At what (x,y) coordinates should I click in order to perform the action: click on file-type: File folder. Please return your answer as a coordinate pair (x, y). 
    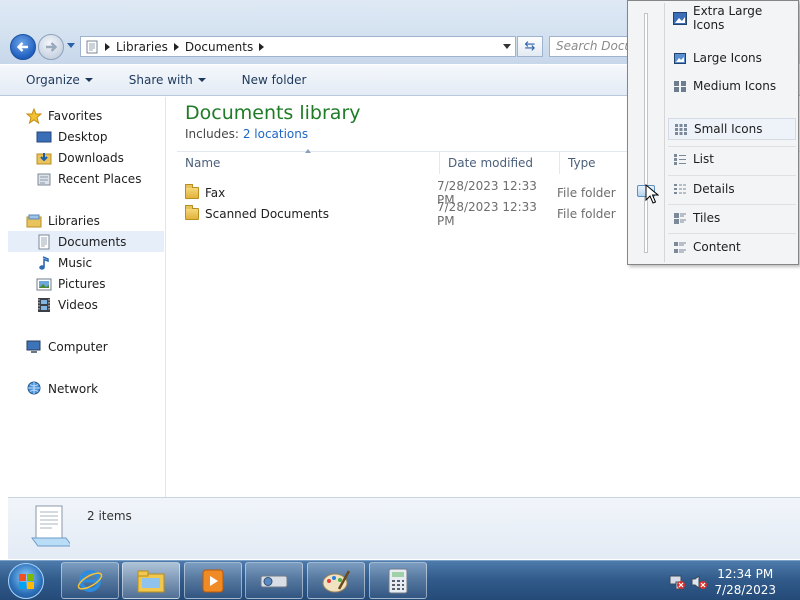
    Looking at the image, I should click on (586, 192).